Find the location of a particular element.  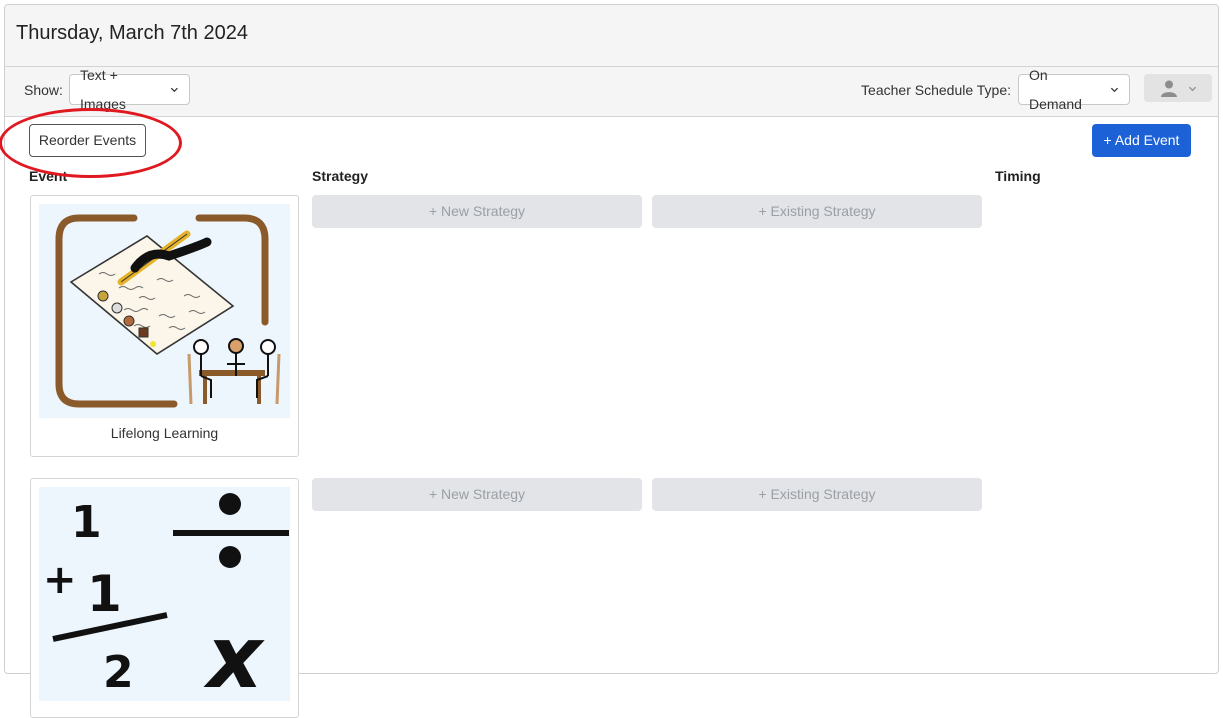

column-header-event: Event is located at coordinates (48, 176).